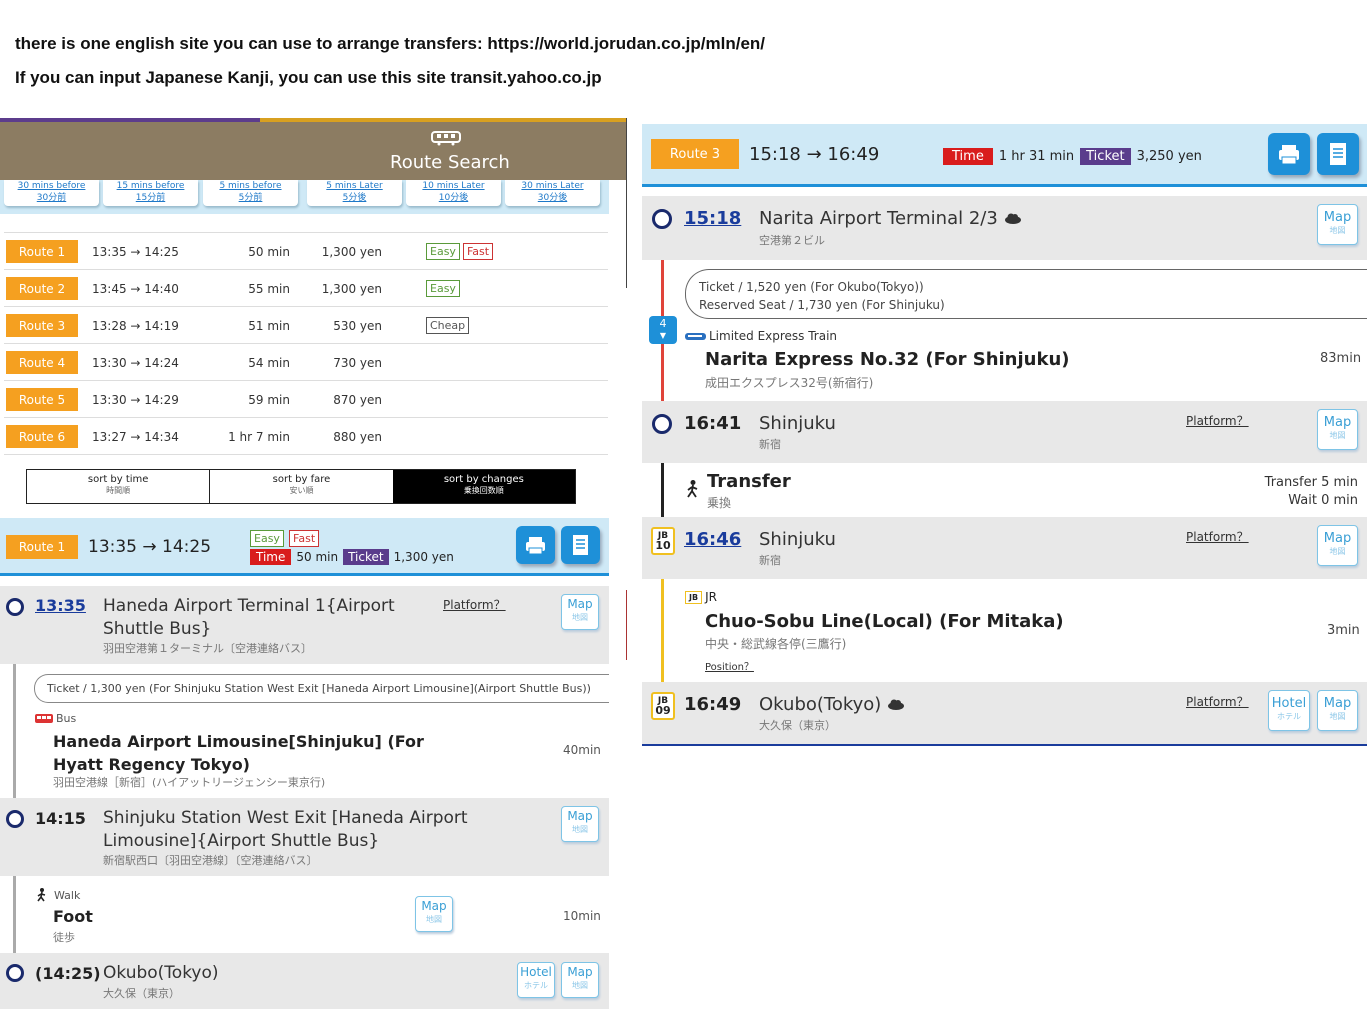 Image resolution: width=1371 pixels, height=1012 pixels. I want to click on station-code-badge: JB 09, so click(663, 706).